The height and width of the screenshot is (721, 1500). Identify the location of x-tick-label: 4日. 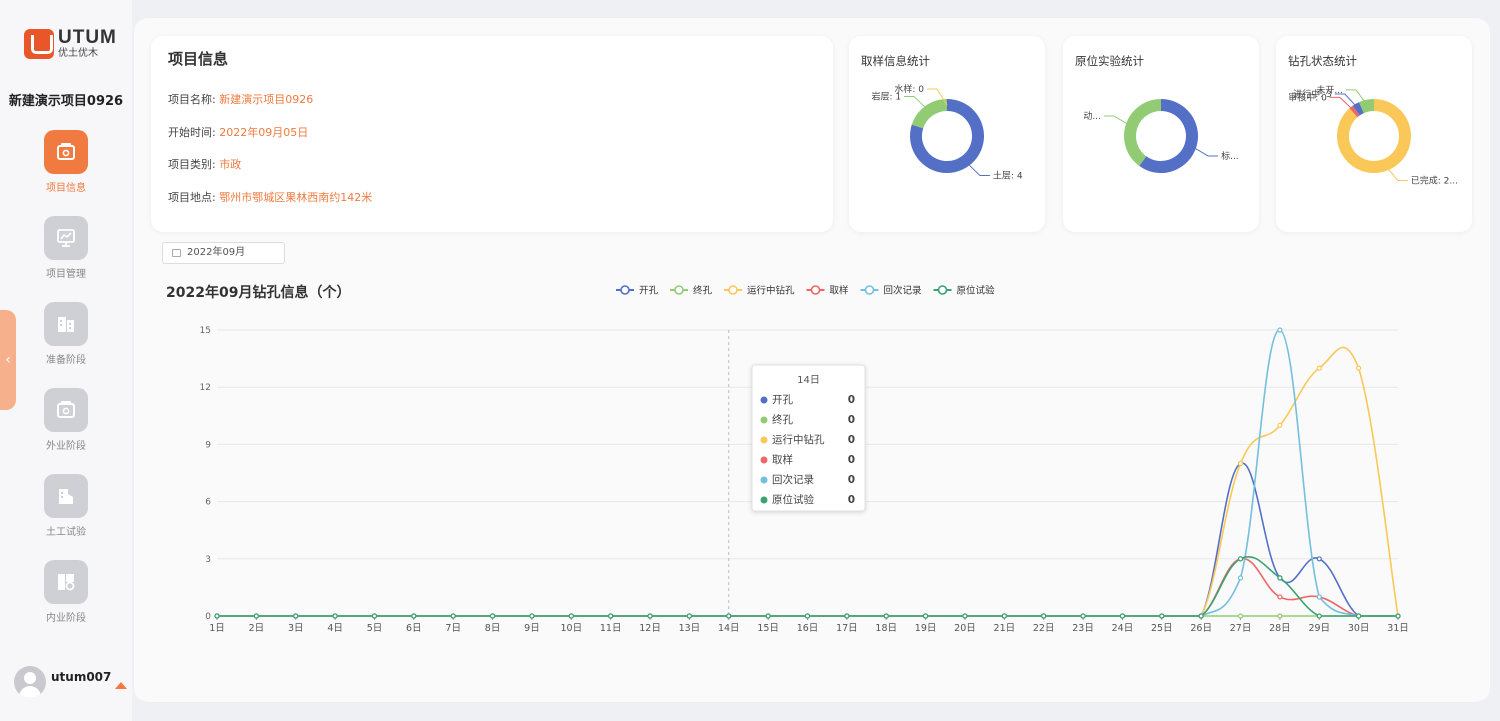
(335, 628).